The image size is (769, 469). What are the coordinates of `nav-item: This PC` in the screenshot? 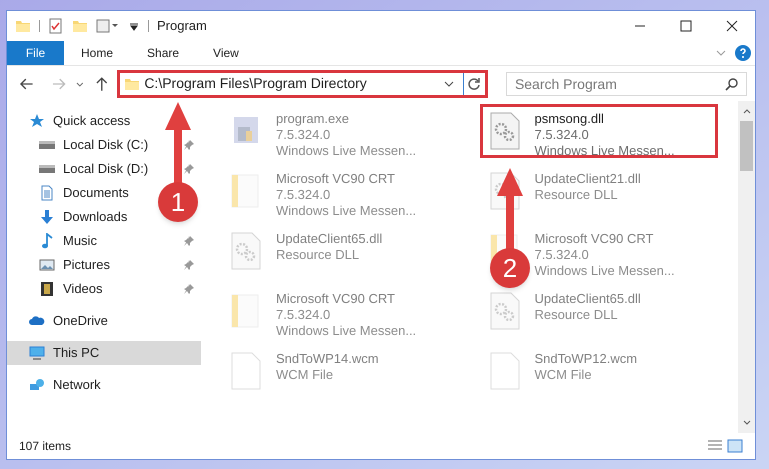 It's located at (104, 353).